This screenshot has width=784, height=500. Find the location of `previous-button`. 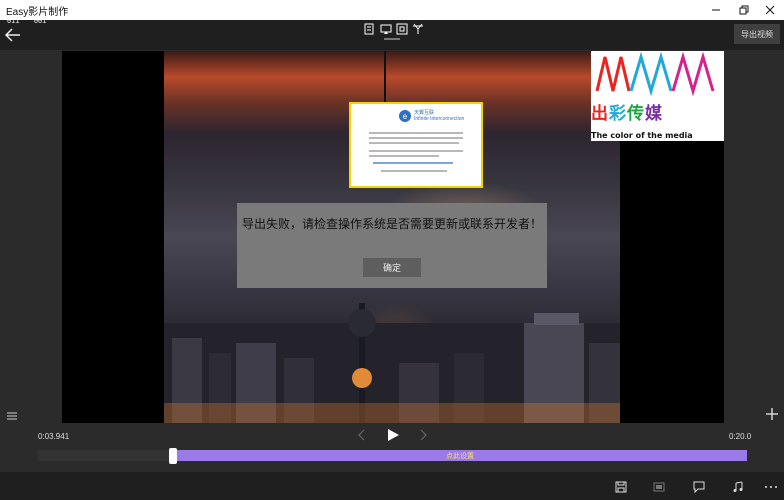

previous-button is located at coordinates (362, 437).